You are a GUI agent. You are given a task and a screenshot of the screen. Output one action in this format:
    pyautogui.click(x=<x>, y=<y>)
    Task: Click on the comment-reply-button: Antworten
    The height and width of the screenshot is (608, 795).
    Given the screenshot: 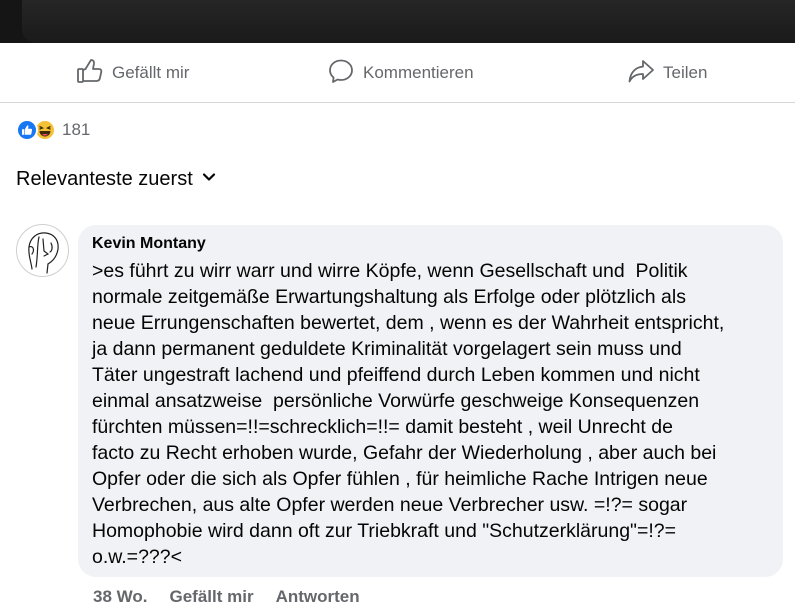 What is the action you would take?
    pyautogui.click(x=318, y=597)
    